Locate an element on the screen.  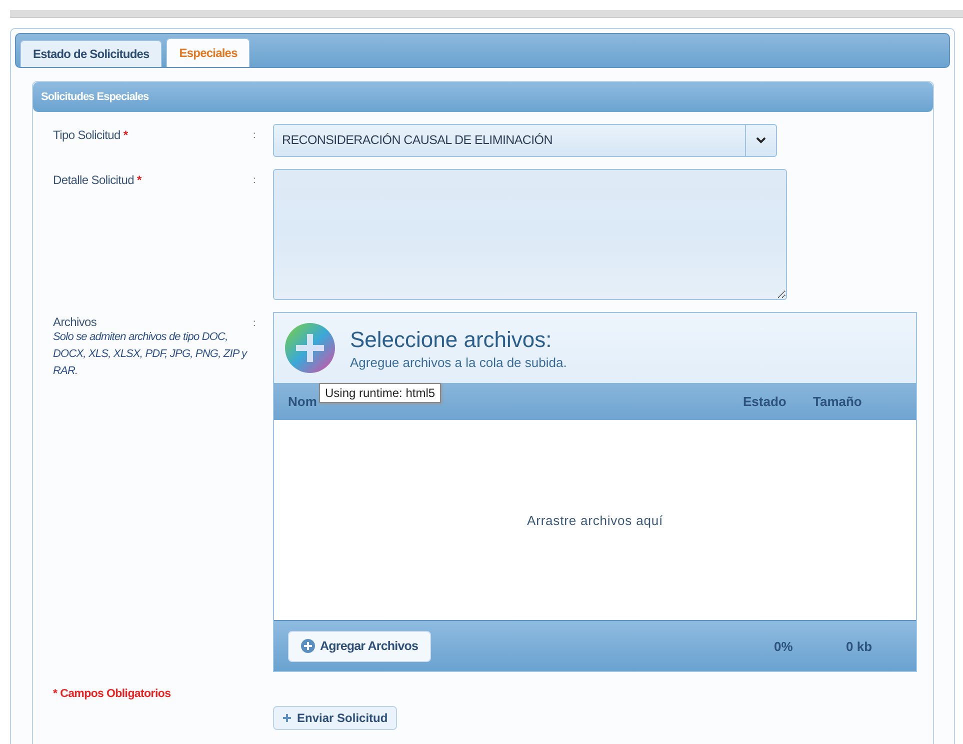
chevron-down-icon is located at coordinates (761, 140).